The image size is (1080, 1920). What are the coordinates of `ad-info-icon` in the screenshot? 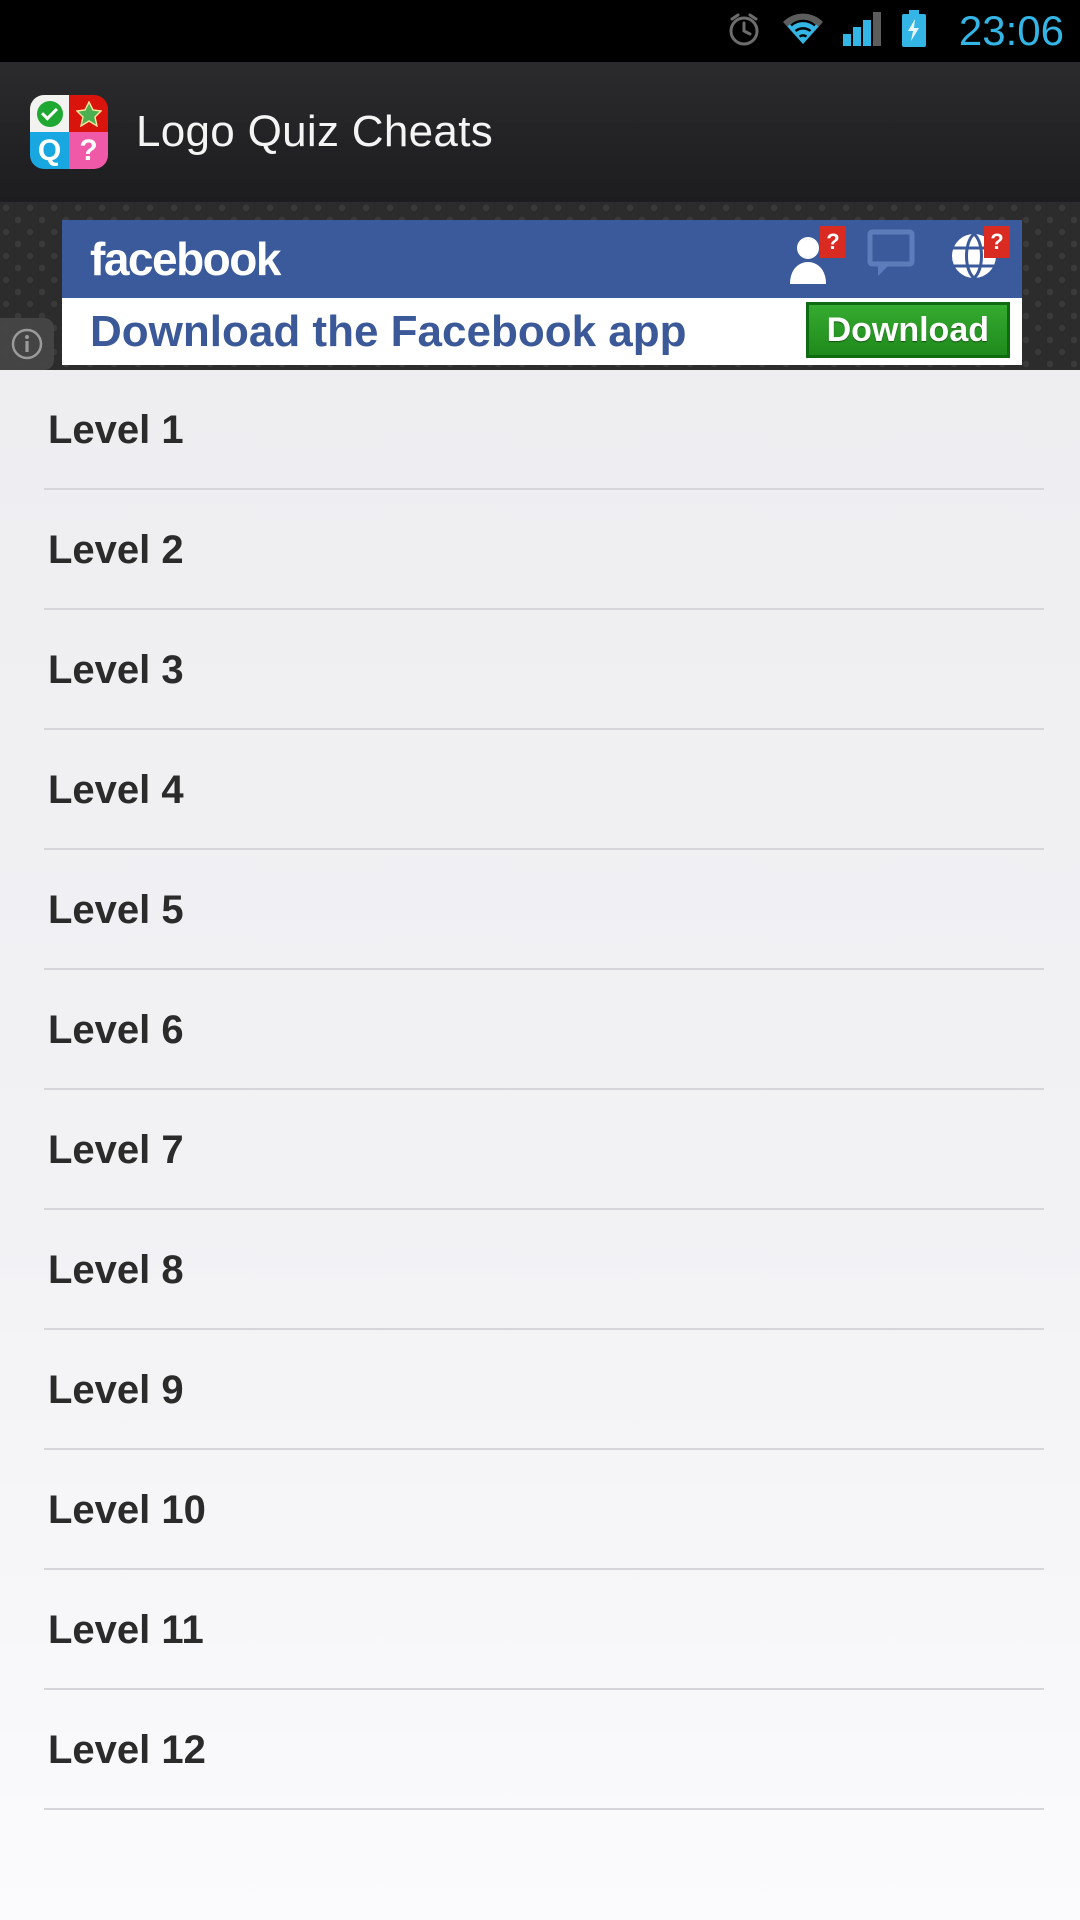 It's located at (27, 344).